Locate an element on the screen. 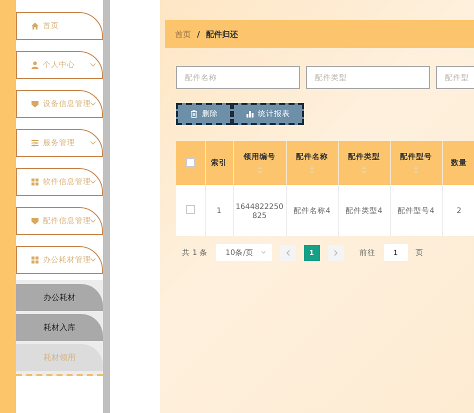 The height and width of the screenshot is (413, 474). submenu-item: 办公耗材 is located at coordinates (59, 297).